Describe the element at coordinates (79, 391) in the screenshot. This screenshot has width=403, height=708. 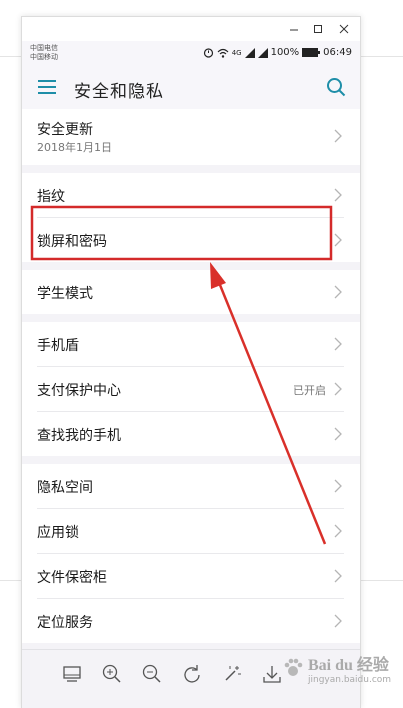
I see `item-label: 支付保护中心` at that location.